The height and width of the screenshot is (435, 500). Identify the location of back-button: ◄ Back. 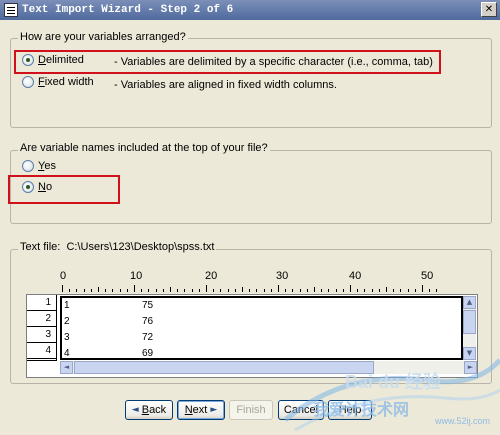
(149, 410).